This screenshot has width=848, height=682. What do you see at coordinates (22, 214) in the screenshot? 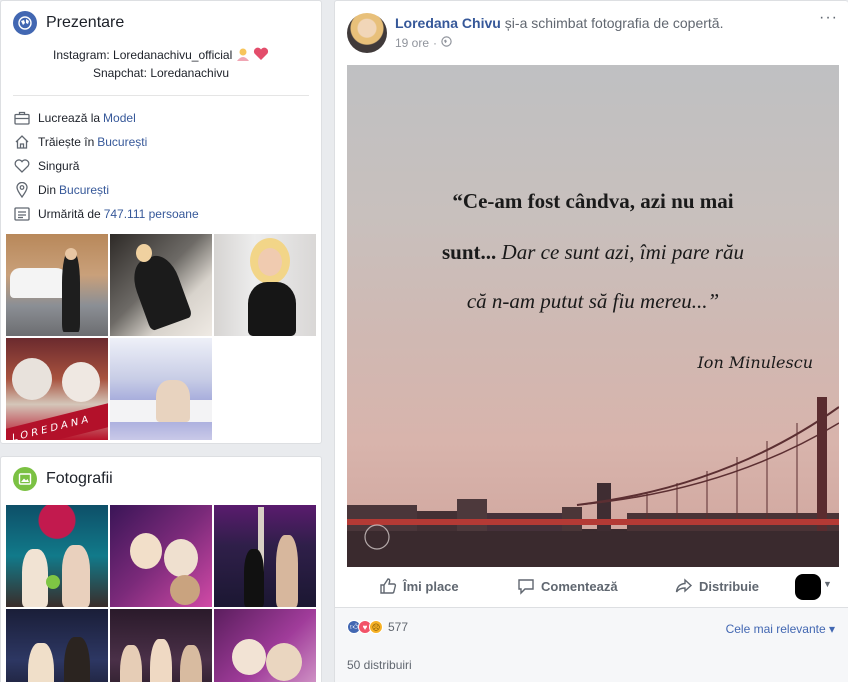
I see `followers-icon` at bounding box center [22, 214].